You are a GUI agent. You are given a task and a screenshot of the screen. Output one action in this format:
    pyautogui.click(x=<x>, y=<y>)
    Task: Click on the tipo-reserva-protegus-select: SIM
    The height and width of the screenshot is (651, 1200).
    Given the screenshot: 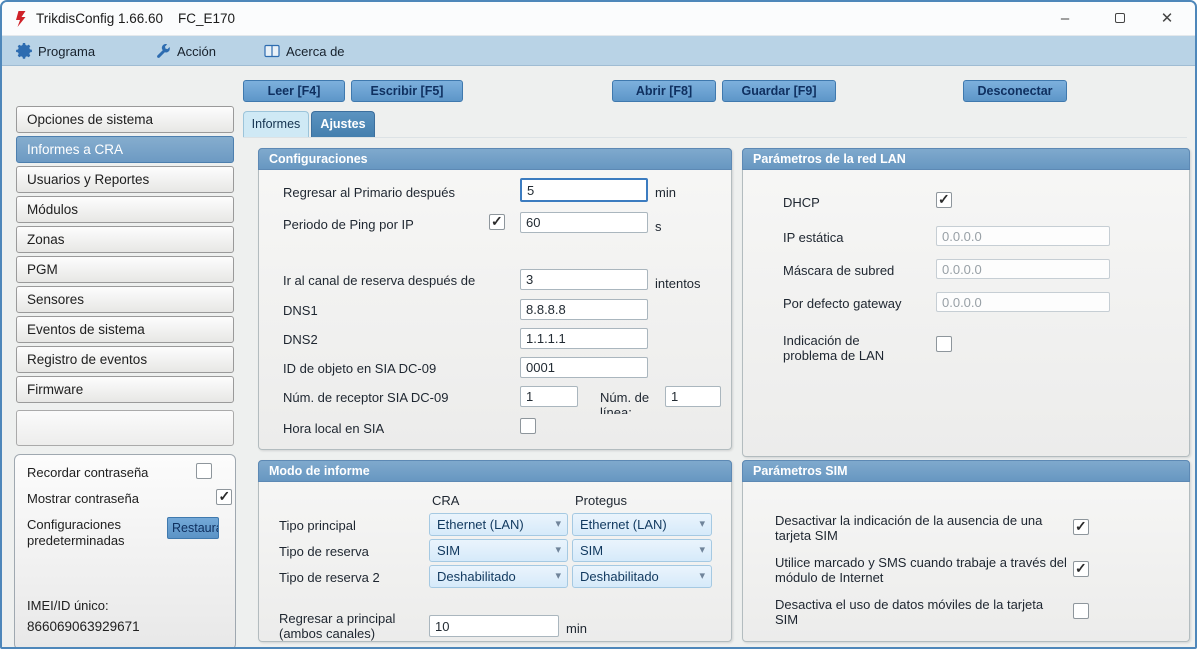 What is the action you would take?
    pyautogui.click(x=642, y=550)
    